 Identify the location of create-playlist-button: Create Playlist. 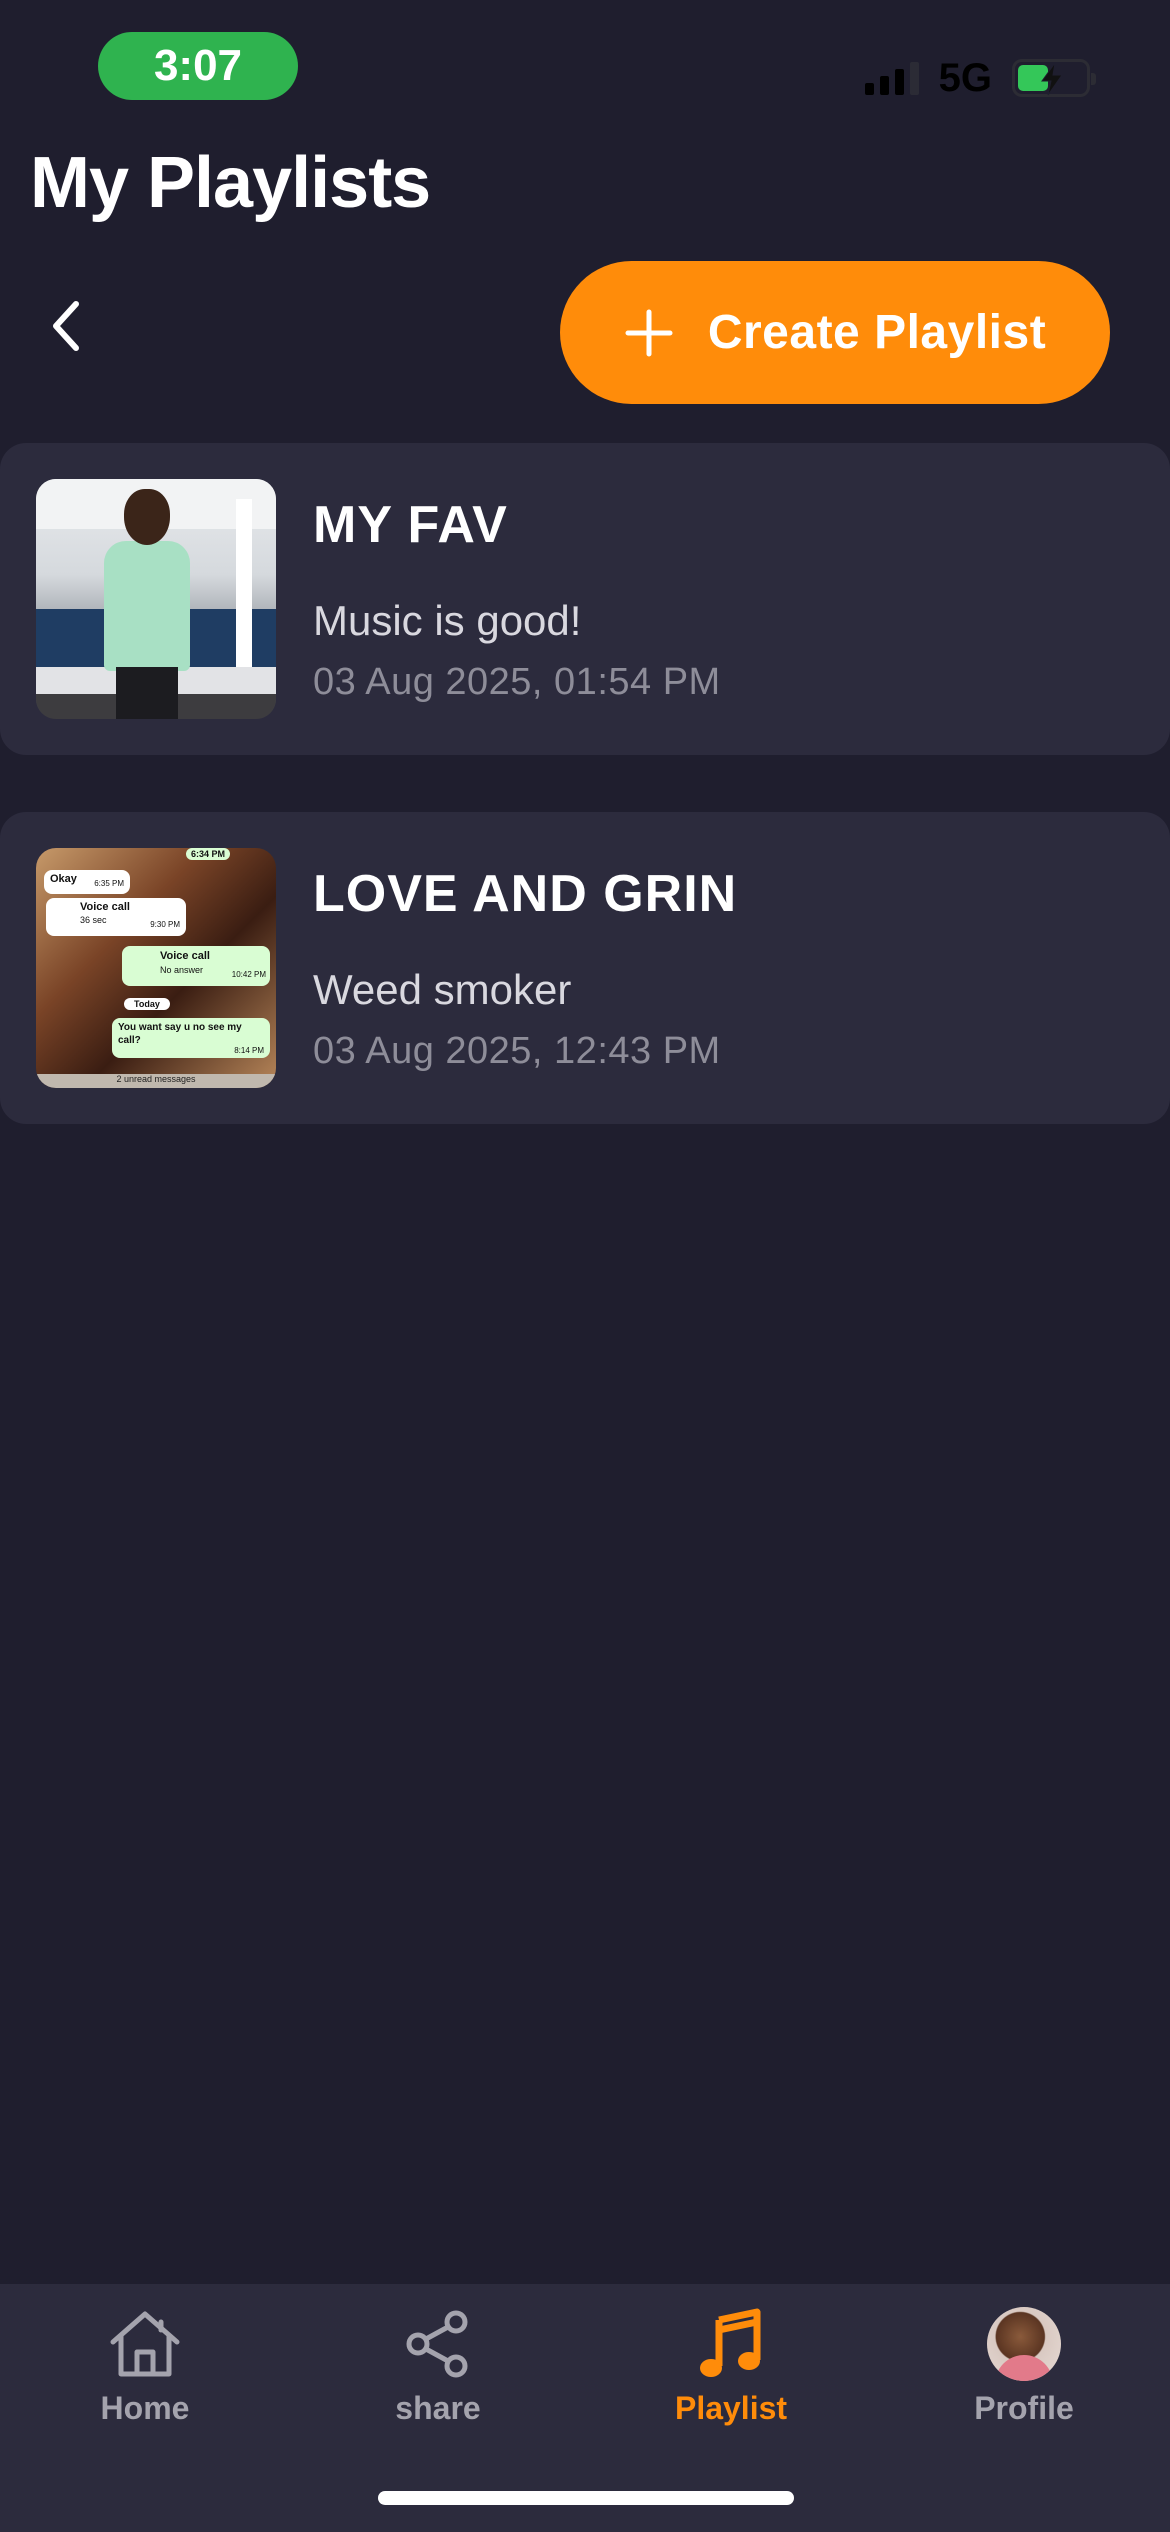
(835, 332).